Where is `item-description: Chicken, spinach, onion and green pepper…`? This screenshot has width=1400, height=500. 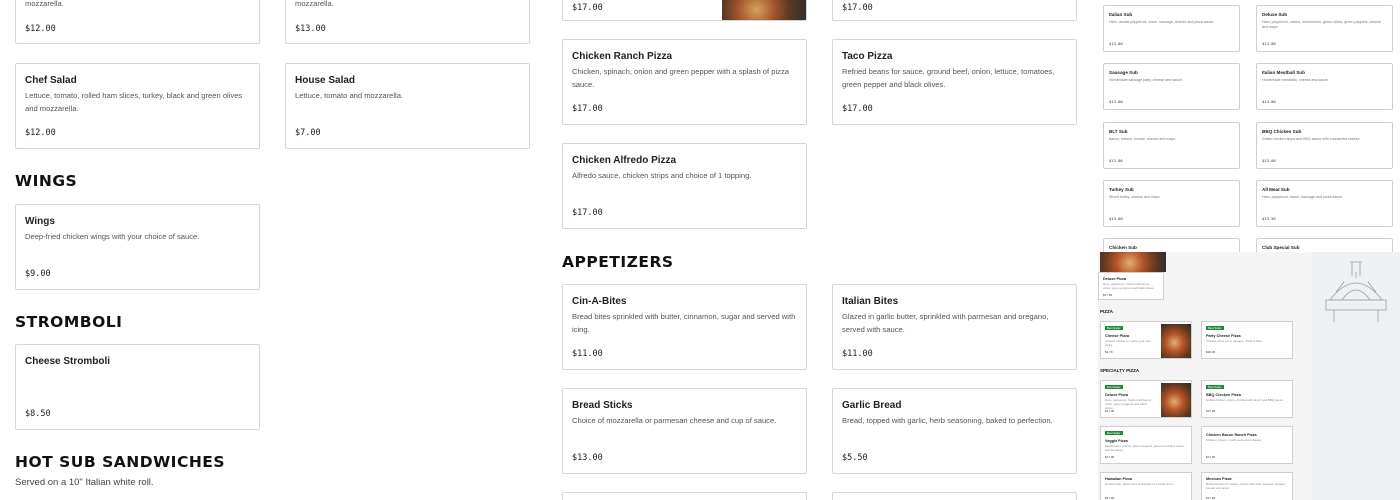 item-description: Chicken, spinach, onion and green pepper… is located at coordinates (680, 78).